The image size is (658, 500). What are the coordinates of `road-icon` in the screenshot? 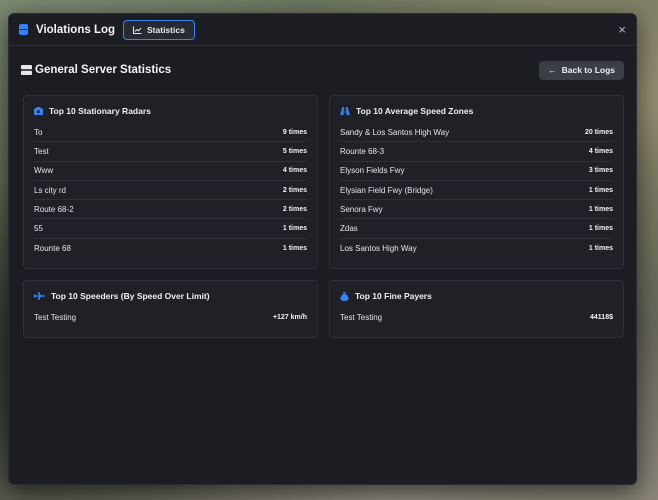 It's located at (345, 111).